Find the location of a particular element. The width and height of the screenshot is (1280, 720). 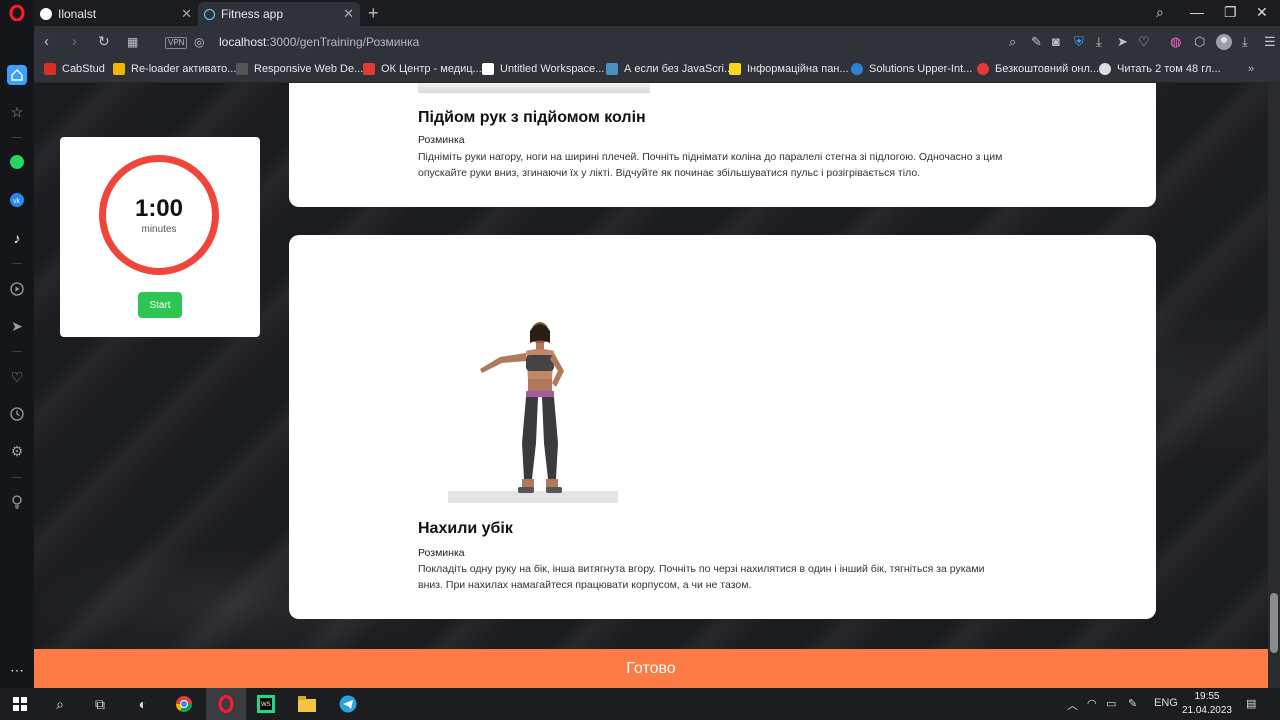

downloads-icon: ⤓ is located at coordinates (1245, 42).